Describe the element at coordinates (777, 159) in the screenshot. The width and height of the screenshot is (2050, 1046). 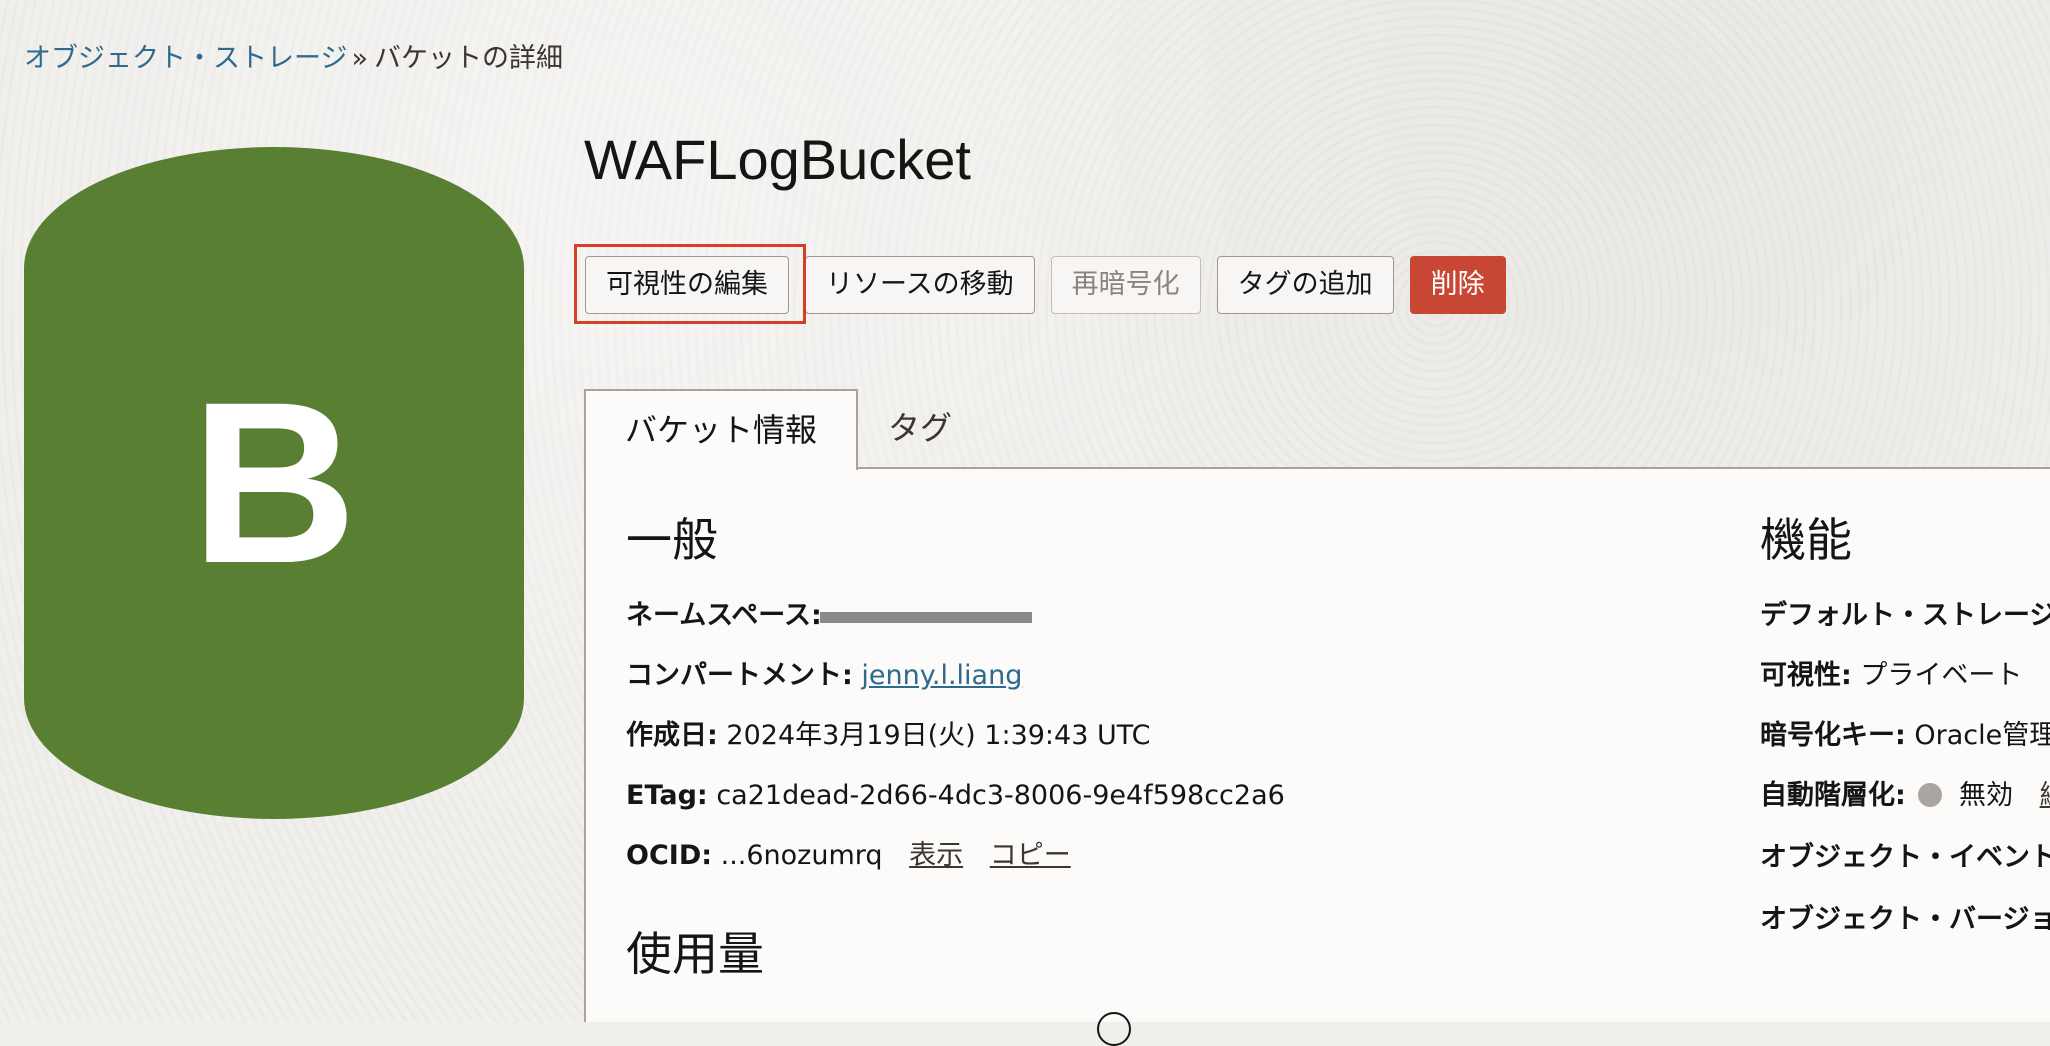
I see `page-title: WAFLogBucket` at that location.